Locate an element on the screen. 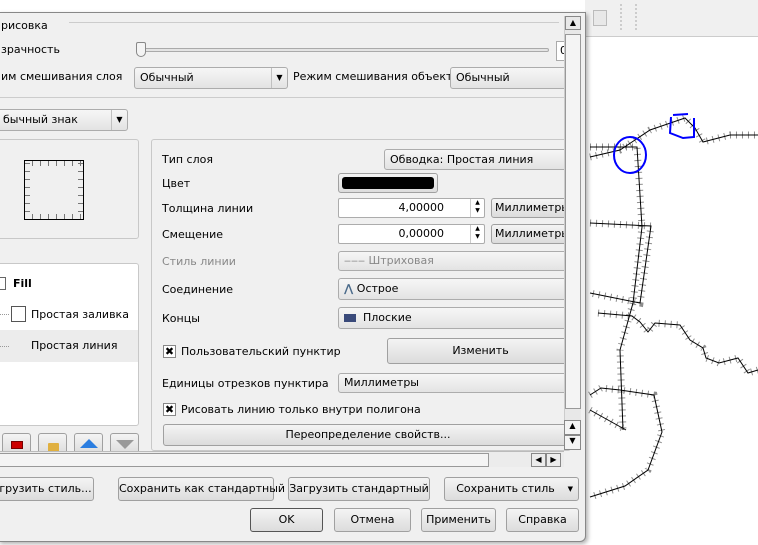 Image resolution: width=758 pixels, height=545 pixels. annotation-mark is located at coordinates (681, 126).